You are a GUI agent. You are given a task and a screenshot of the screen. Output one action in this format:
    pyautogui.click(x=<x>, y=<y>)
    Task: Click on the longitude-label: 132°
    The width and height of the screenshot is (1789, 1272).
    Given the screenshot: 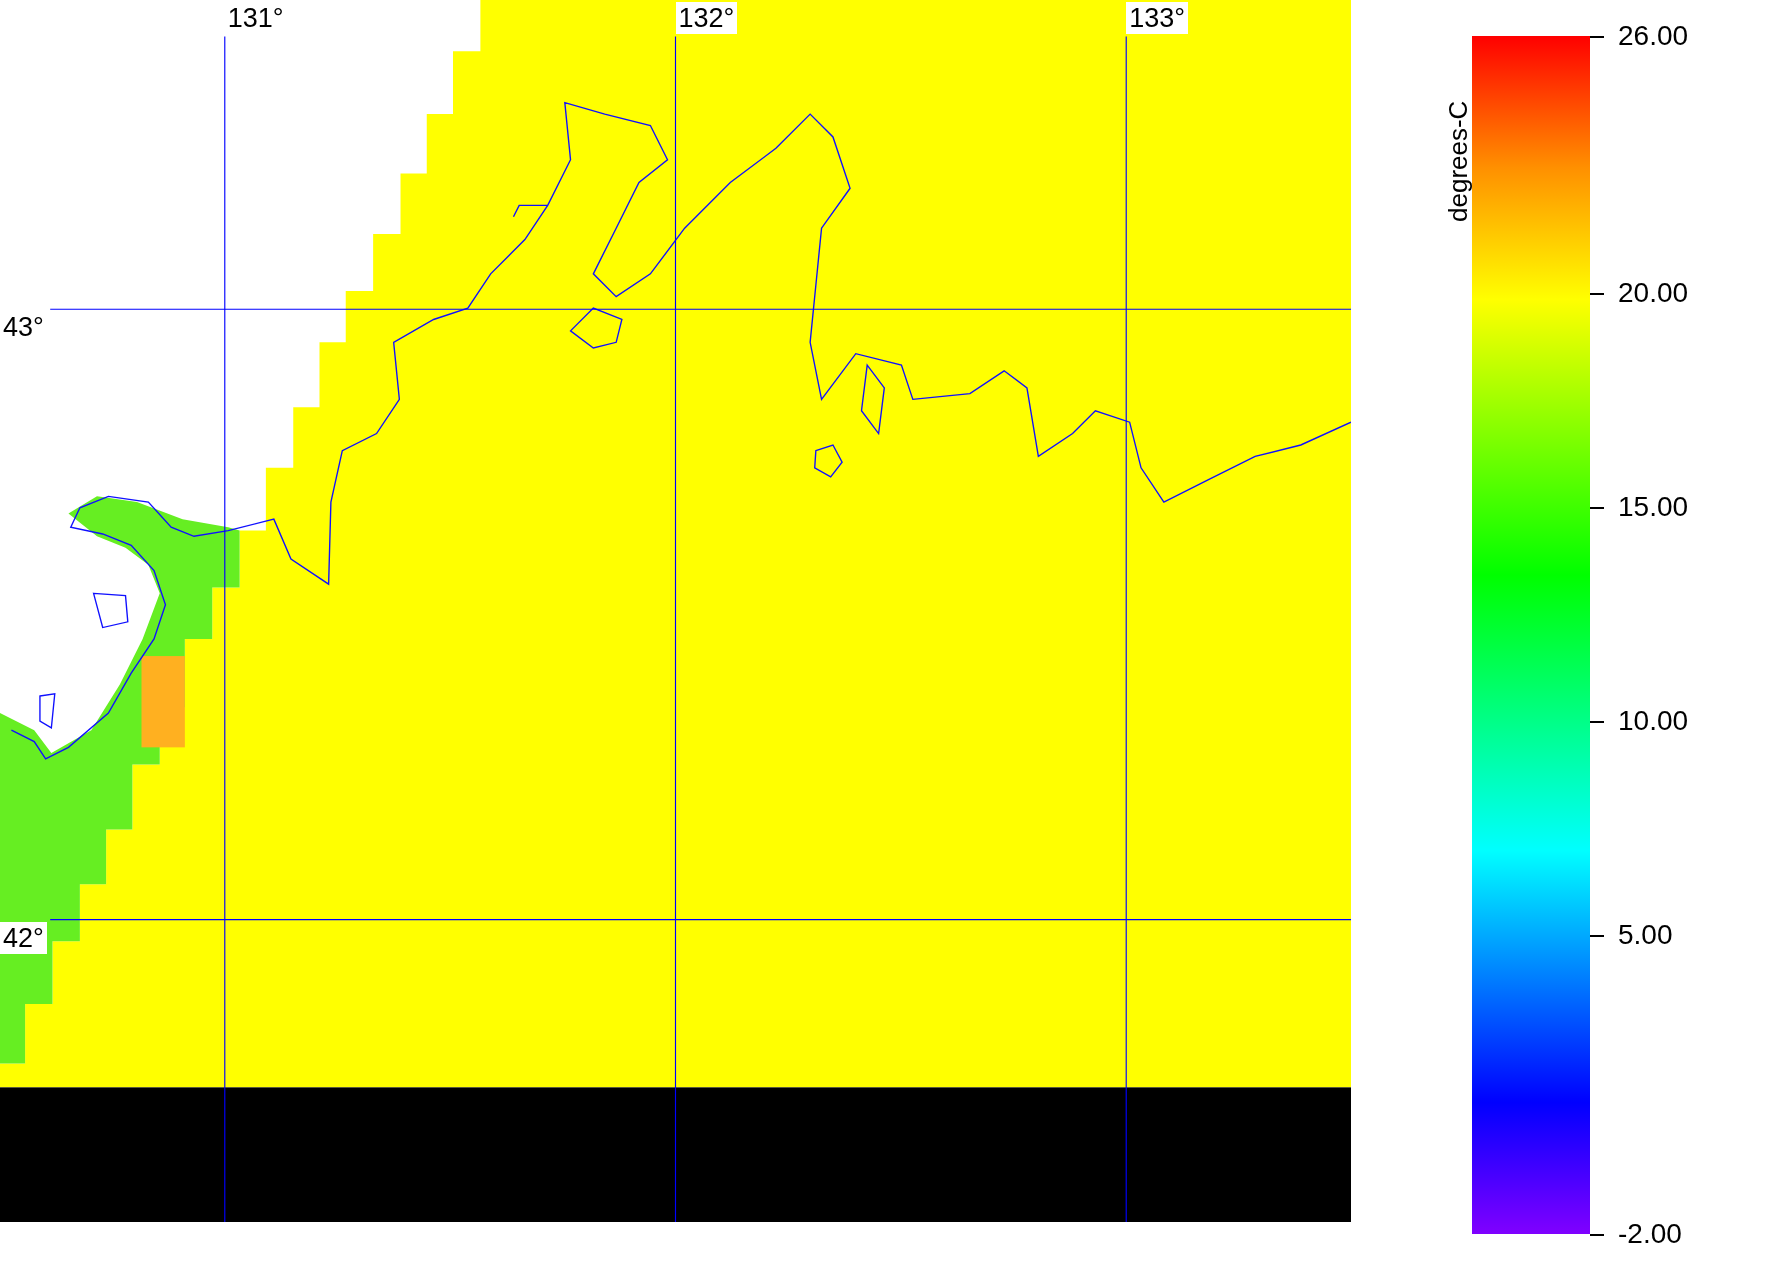 What is the action you would take?
    pyautogui.click(x=706, y=18)
    